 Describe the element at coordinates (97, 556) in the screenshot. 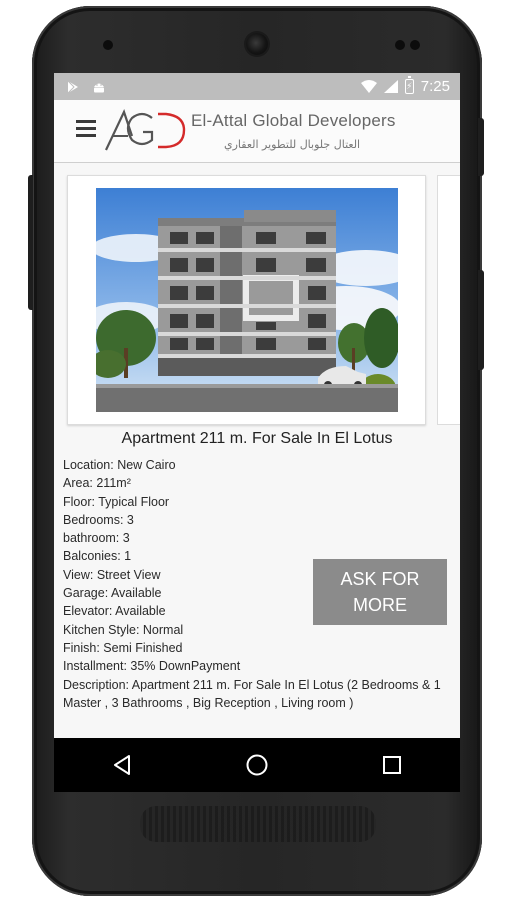

I see `detail-balconies: Balconies: 1` at that location.